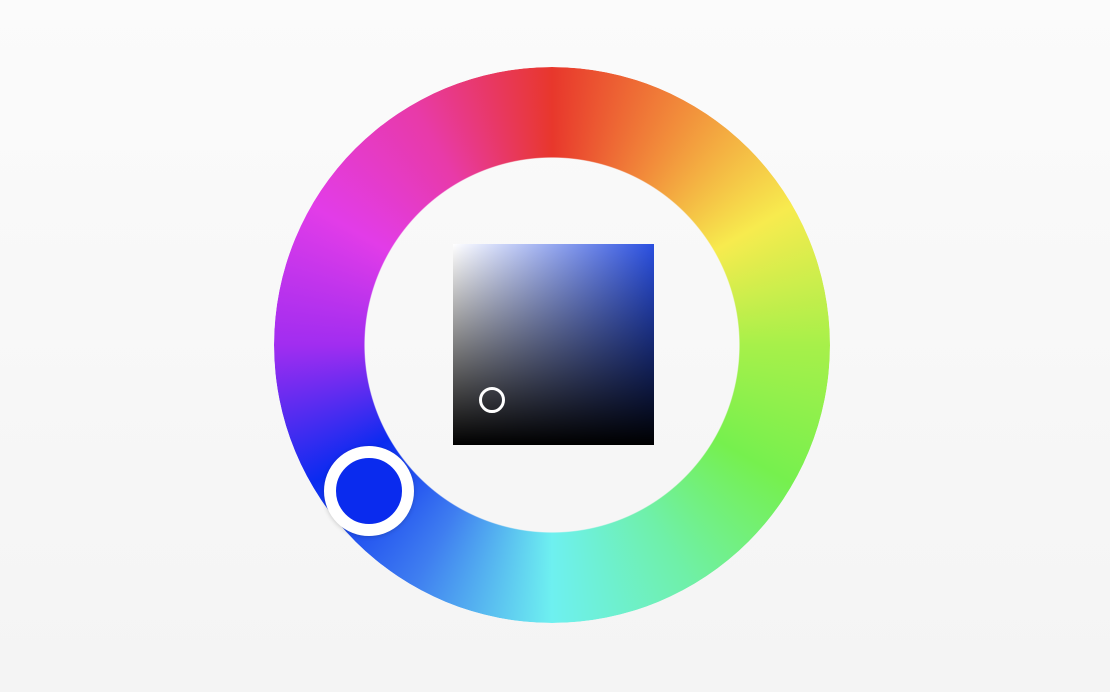 This screenshot has width=1110, height=692. Describe the element at coordinates (369, 491) in the screenshot. I see `hue-handle` at that location.